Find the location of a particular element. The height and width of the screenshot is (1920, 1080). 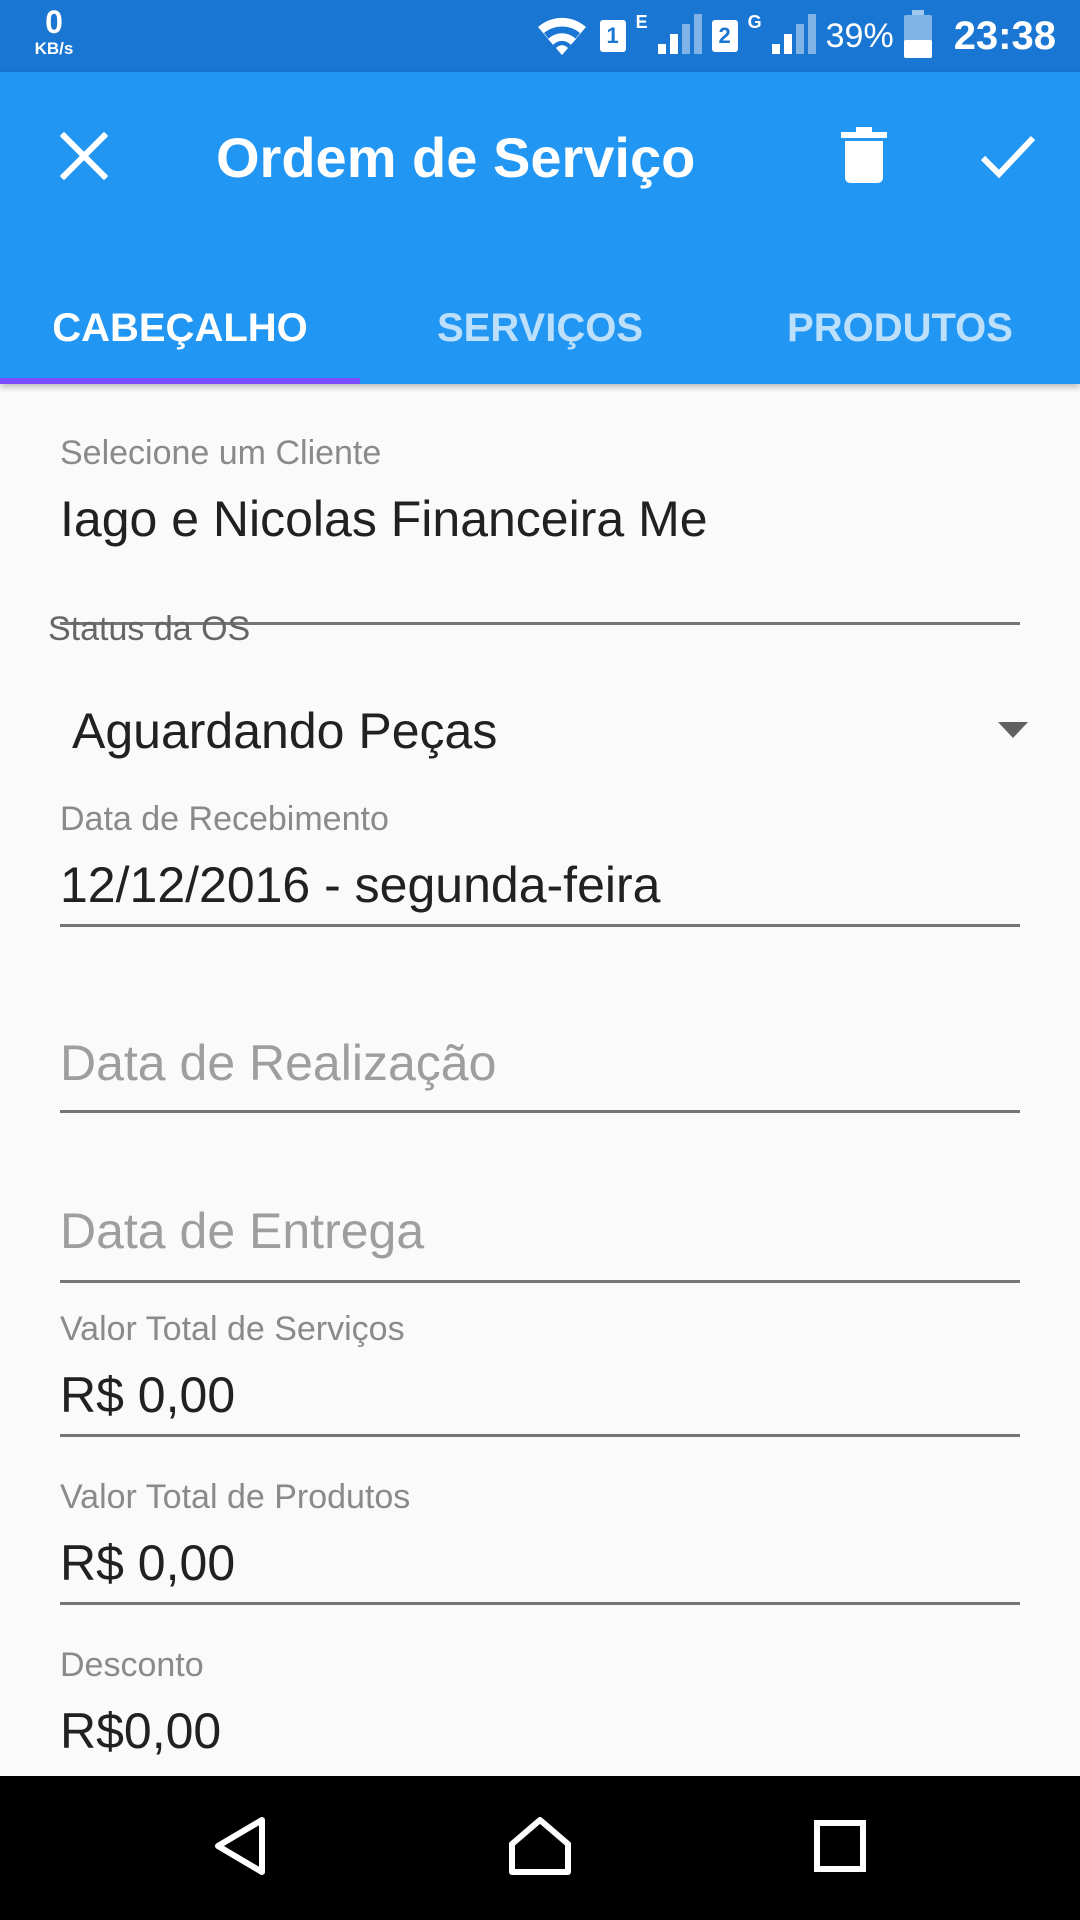

received-date-underline is located at coordinates (540, 925).